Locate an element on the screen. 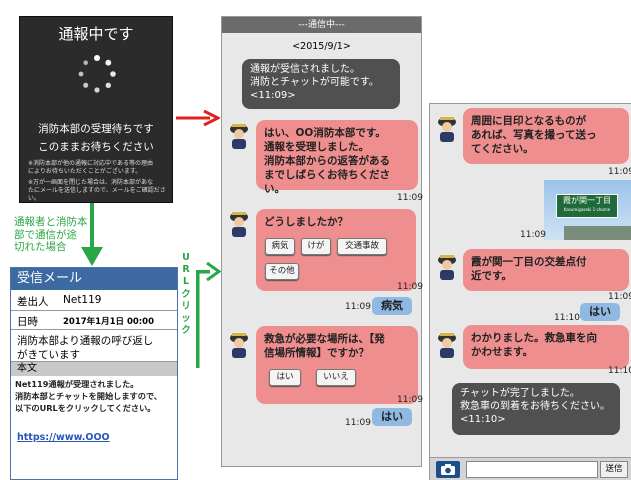  body-label: 本文 is located at coordinates (94, 369).